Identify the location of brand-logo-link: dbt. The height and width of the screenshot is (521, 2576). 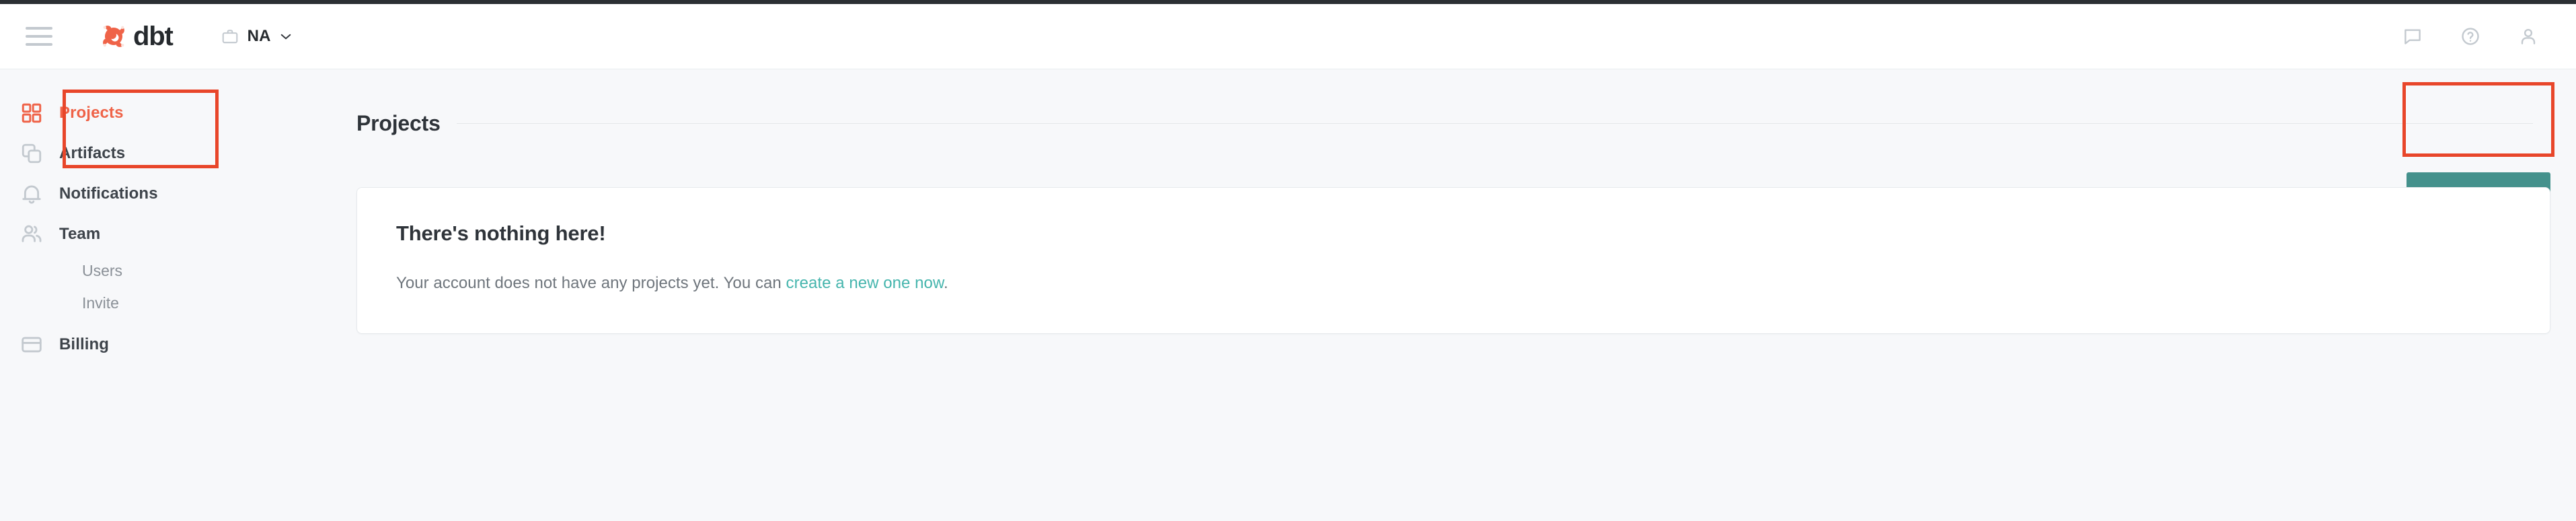
(136, 36).